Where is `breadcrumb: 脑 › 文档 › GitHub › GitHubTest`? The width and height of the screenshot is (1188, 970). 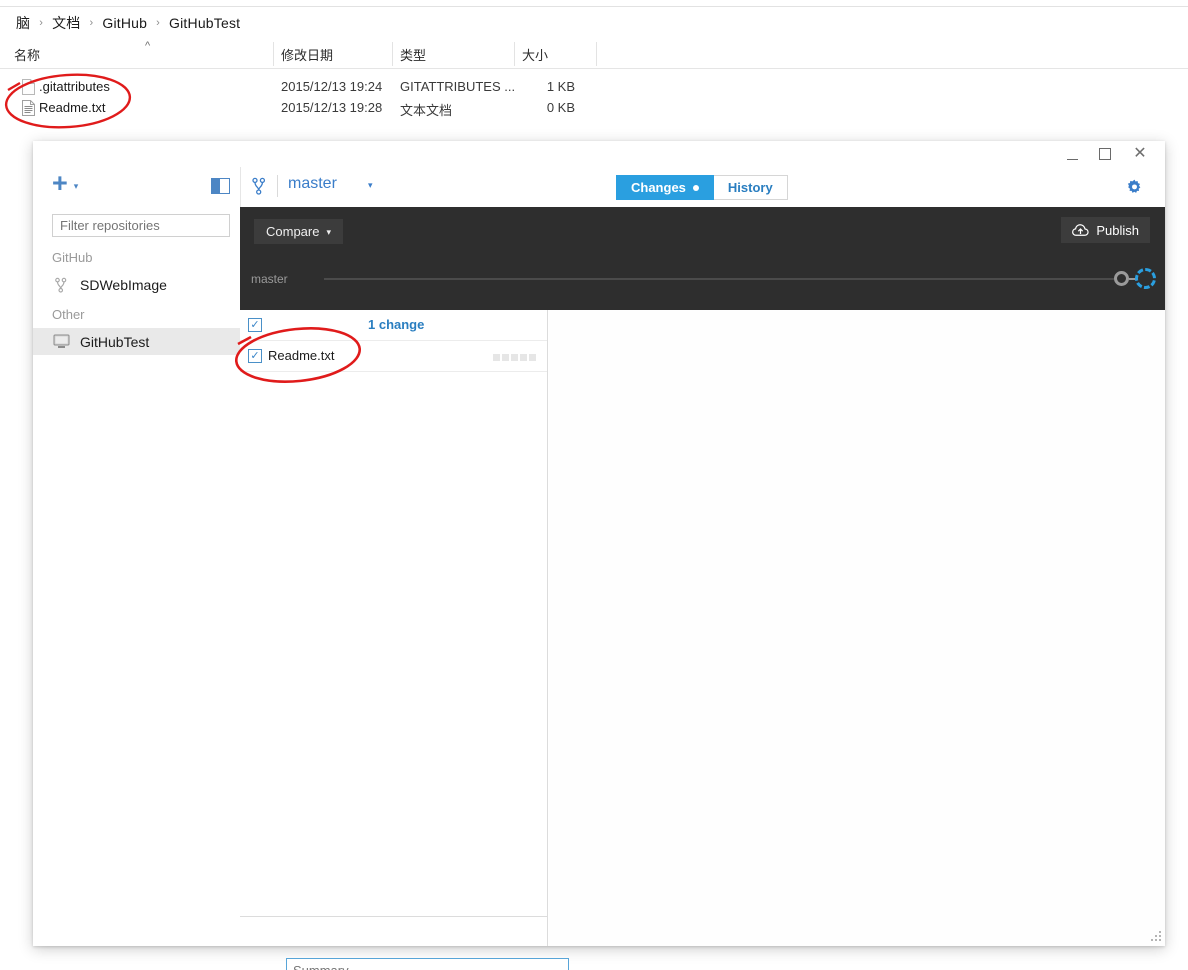
breadcrumb: 脑 › 文档 › GitHub › GitHubTest is located at coordinates (128, 23).